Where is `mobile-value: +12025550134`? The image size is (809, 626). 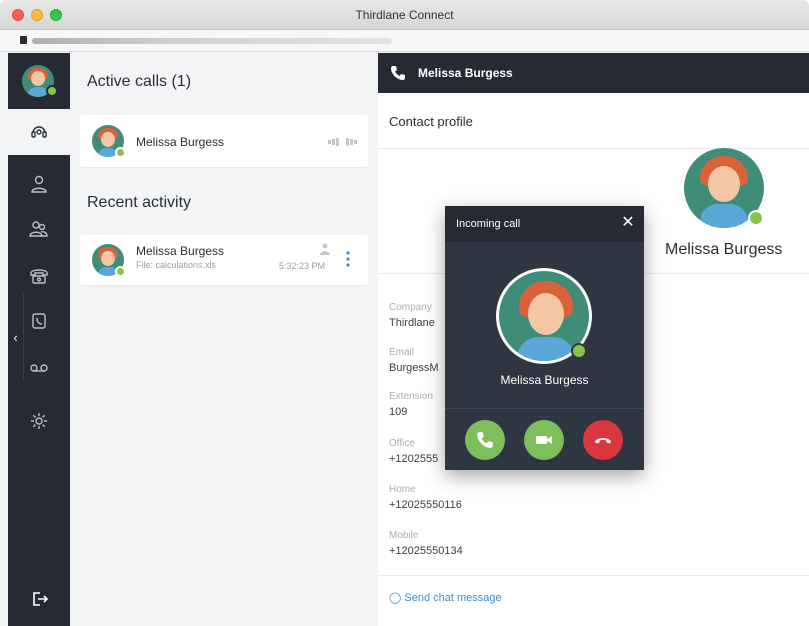 mobile-value: +12025550134 is located at coordinates (426, 551).